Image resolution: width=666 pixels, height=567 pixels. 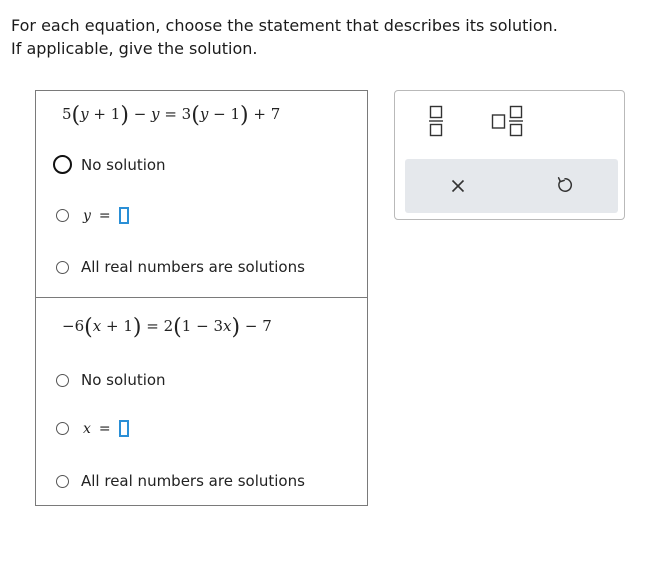 I want to click on undo-button, so click(x=565, y=187).